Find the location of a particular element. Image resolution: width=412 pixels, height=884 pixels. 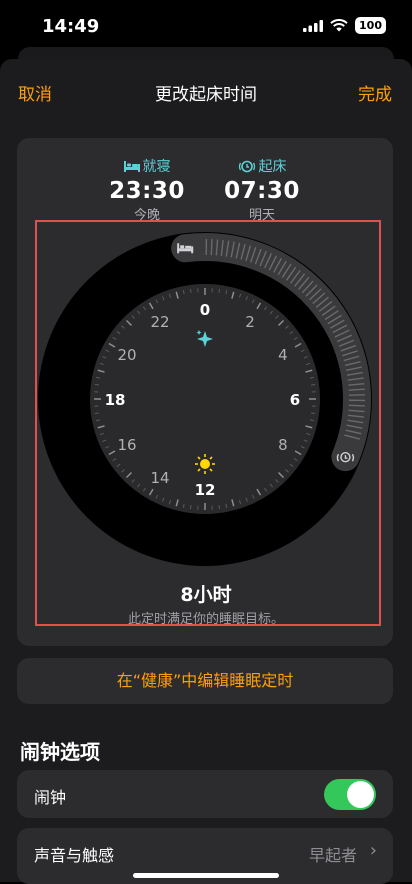

chevron-right-icon: › is located at coordinates (373, 850).